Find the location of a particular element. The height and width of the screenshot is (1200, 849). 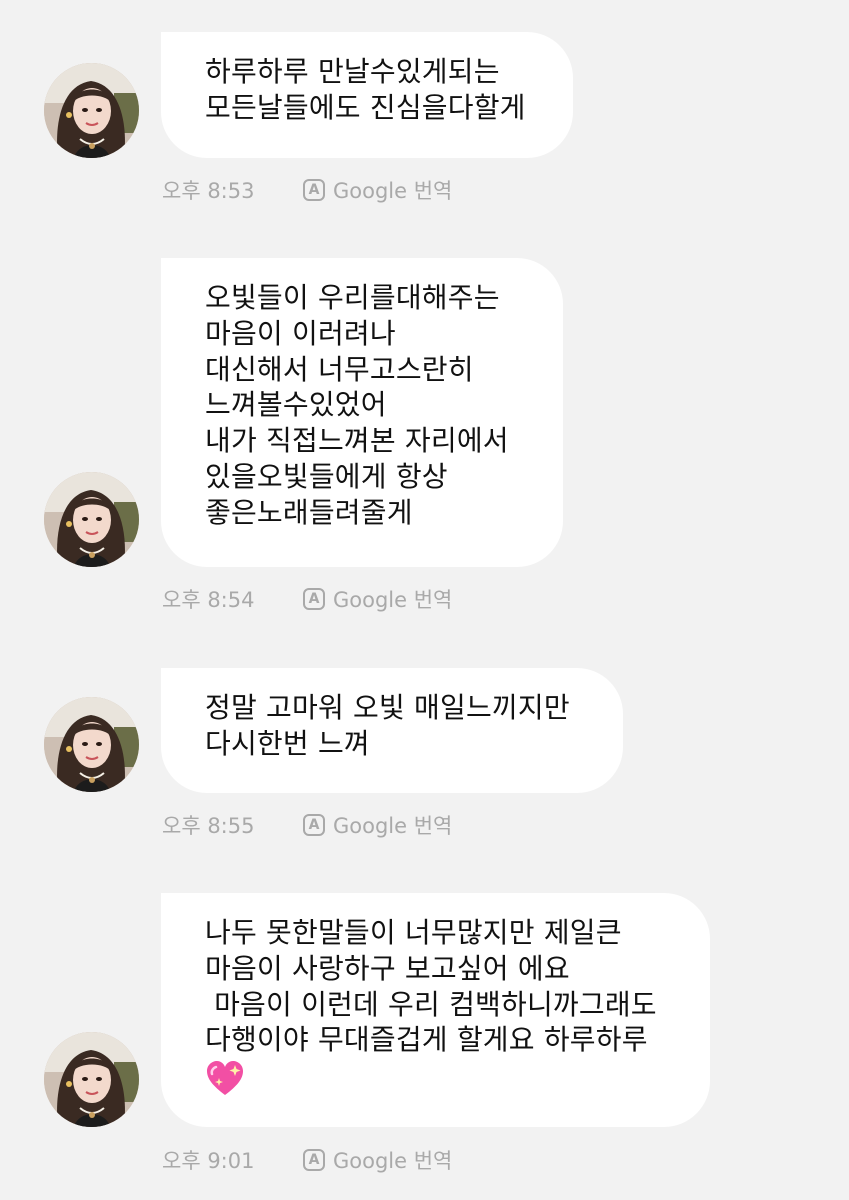

message-line: 내가 직접느껴본 자리에서 is located at coordinates (357, 441).